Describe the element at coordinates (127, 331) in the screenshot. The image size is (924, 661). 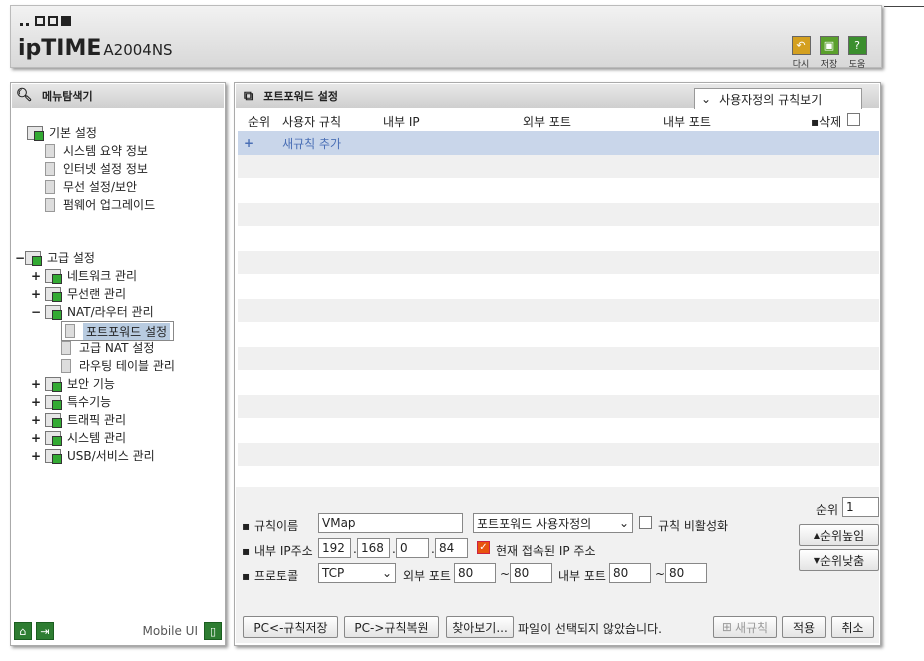
I see `tree-label: 포트포워드 설정` at that location.